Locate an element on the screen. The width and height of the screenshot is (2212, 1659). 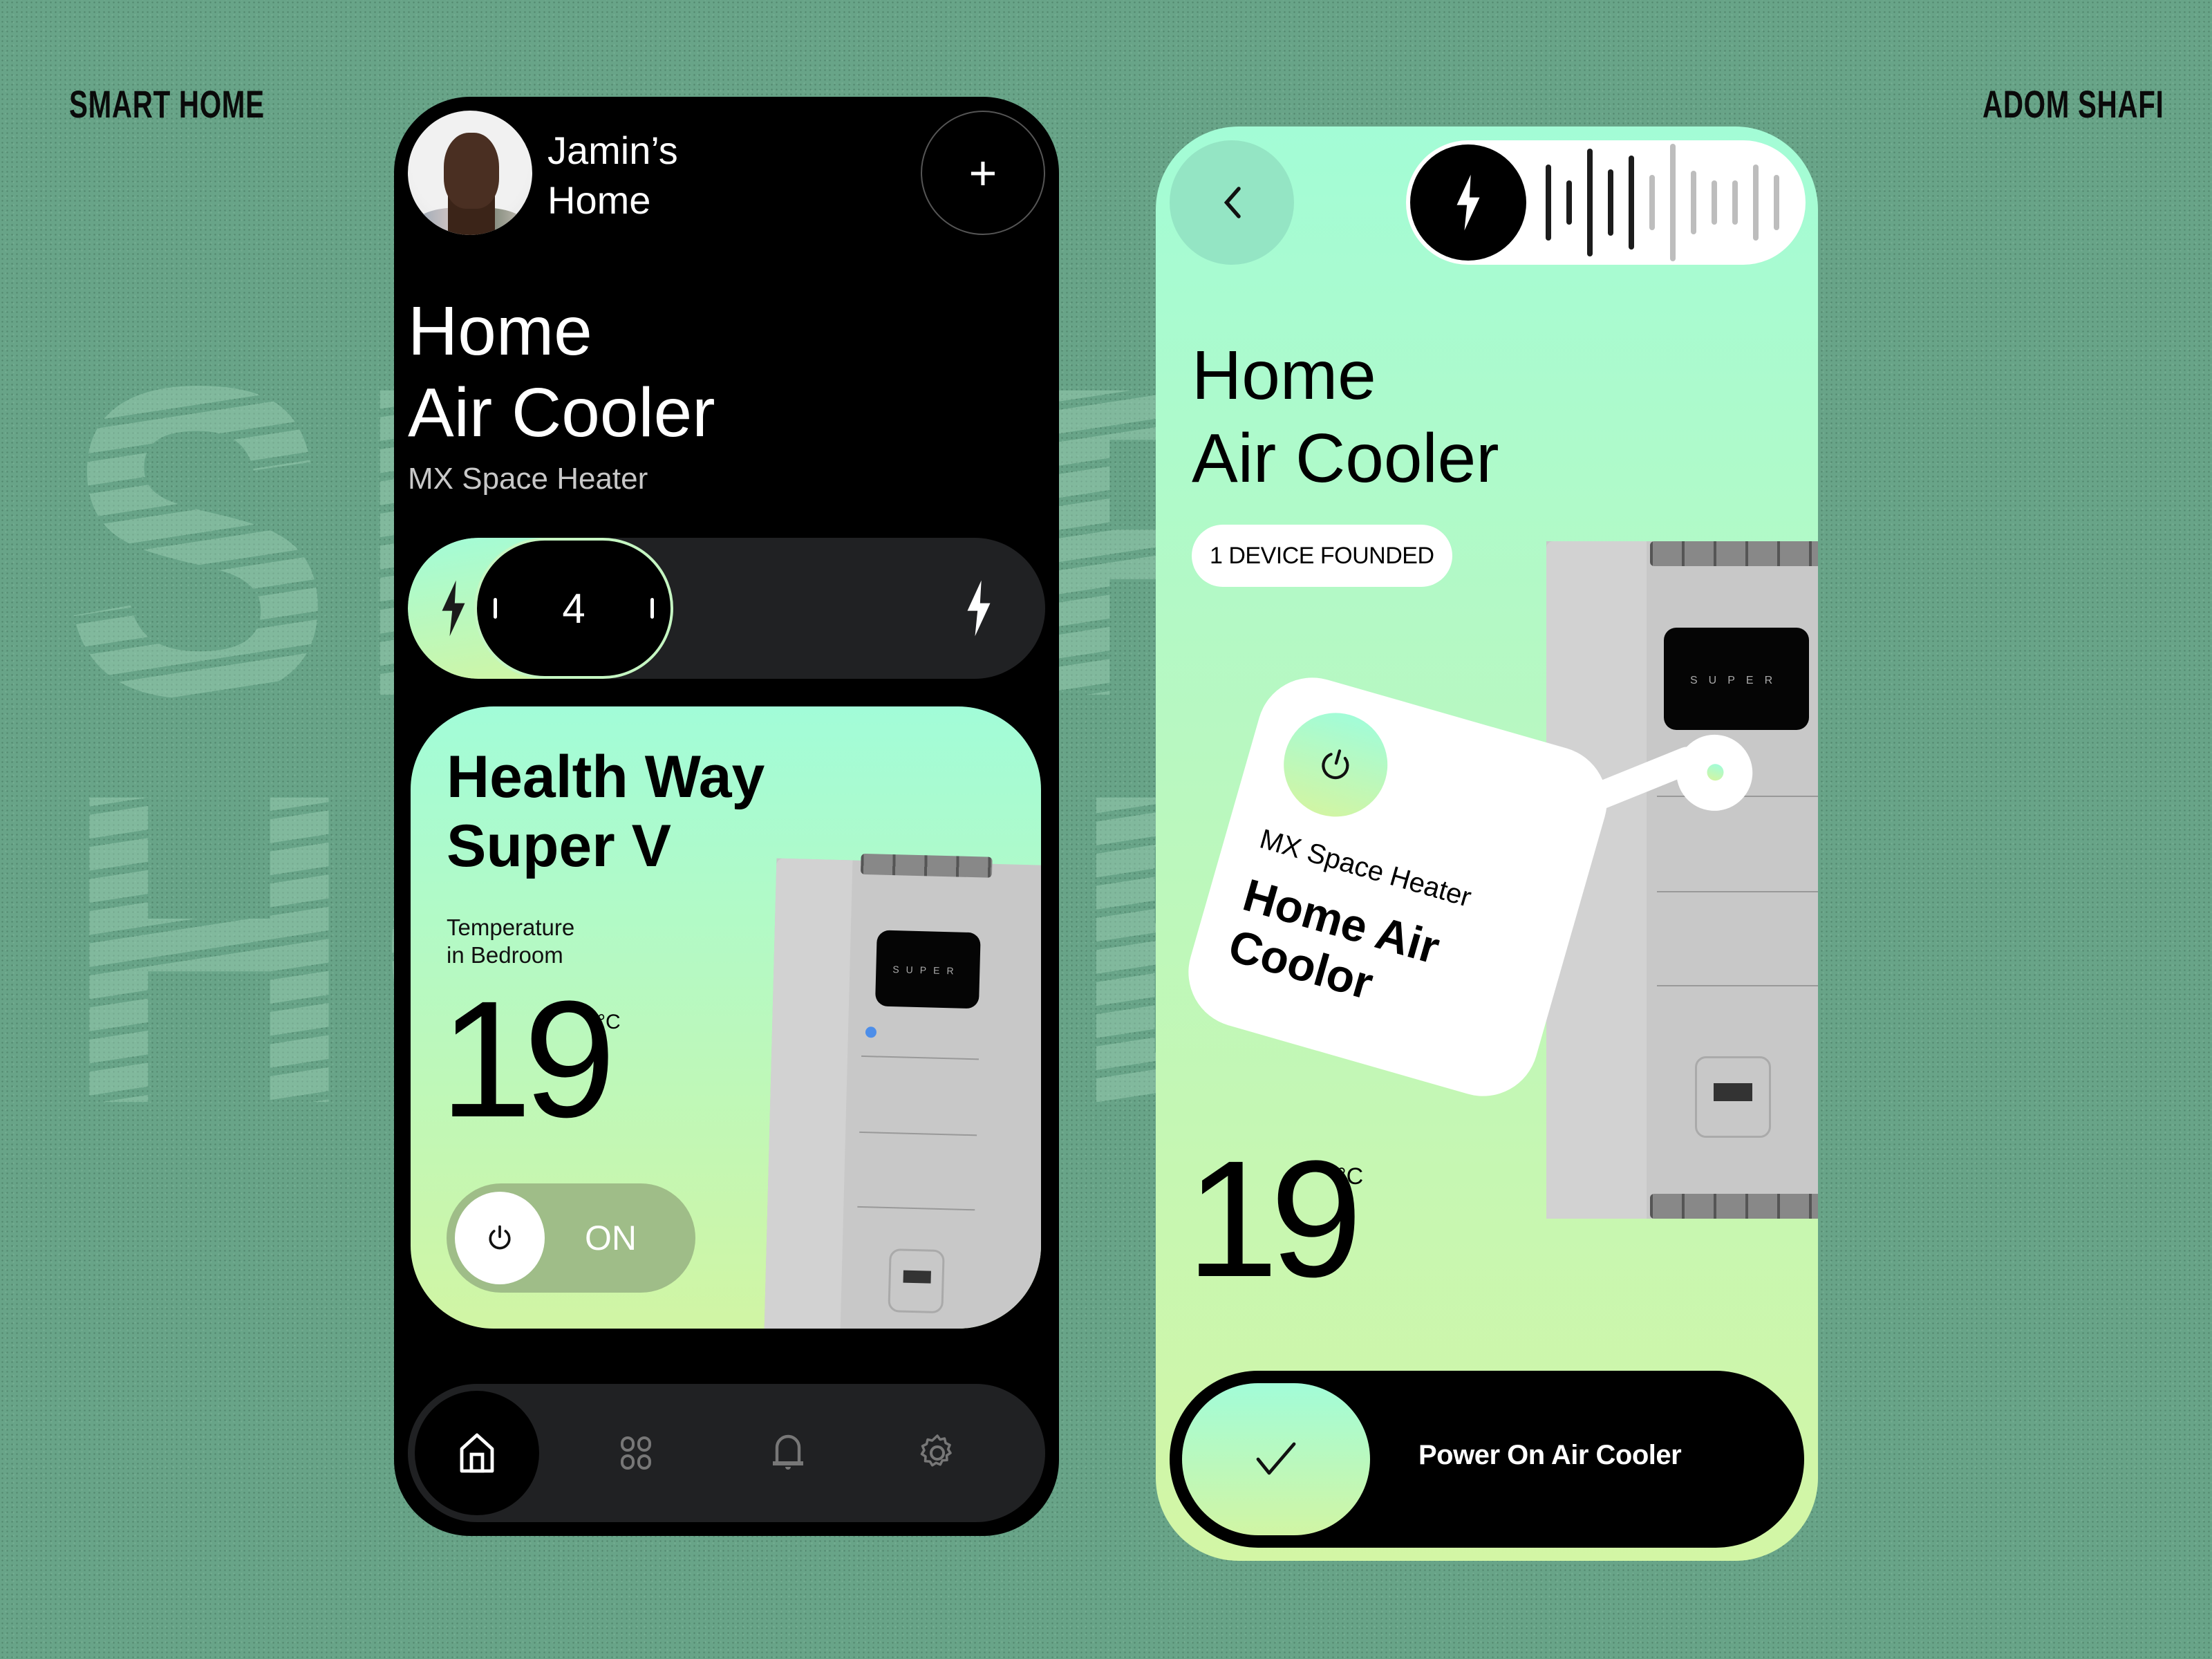
device-found-badge: 1 DEVICE FOUNDED is located at coordinates (1322, 556).